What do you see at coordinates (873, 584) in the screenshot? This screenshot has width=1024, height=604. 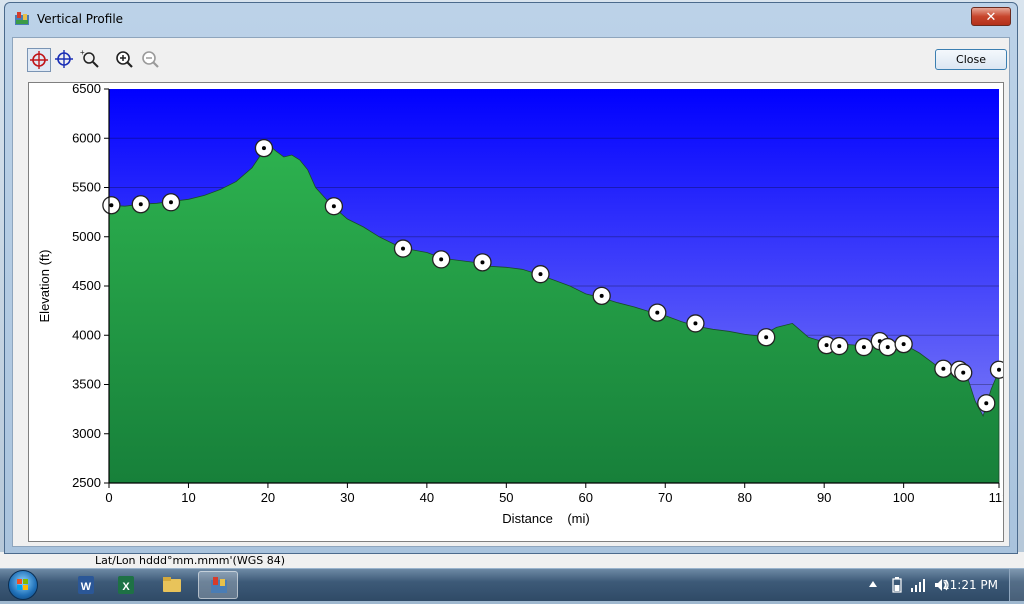 I see `tray-expand-icon` at bounding box center [873, 584].